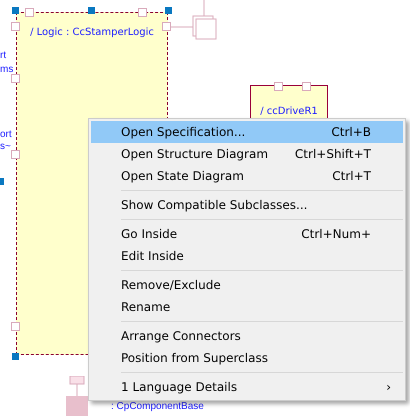 The height and width of the screenshot is (416, 410). I want to click on shortcut-label: Ctrl+Num+, so click(336, 234).